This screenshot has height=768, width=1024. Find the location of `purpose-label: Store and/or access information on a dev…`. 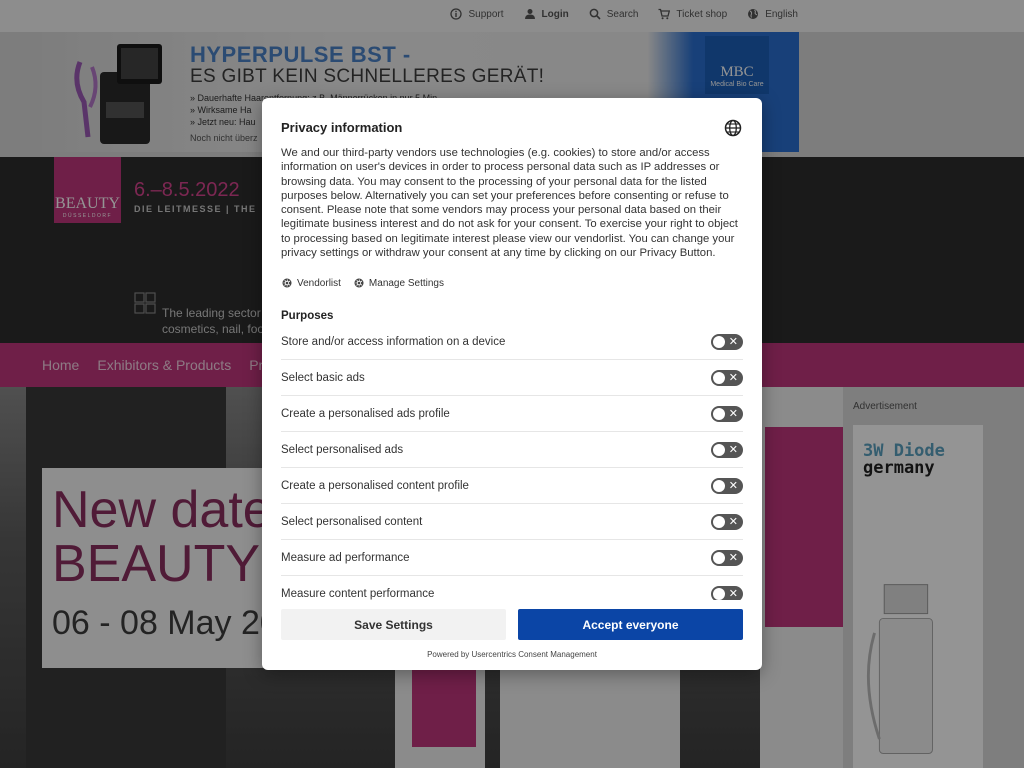

purpose-label: Store and/or access information on a dev… is located at coordinates (393, 341).